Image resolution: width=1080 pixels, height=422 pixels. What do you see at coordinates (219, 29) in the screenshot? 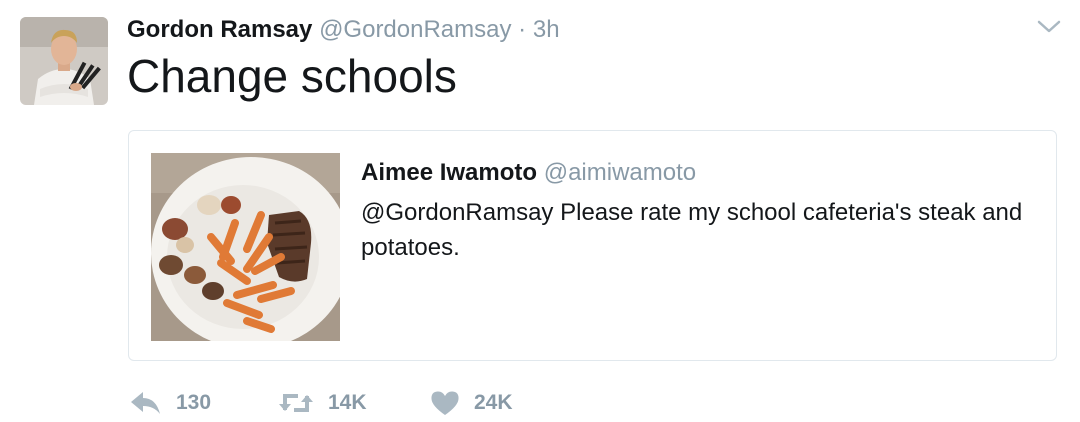
I see `author-name: Gordon Ramsay` at bounding box center [219, 29].